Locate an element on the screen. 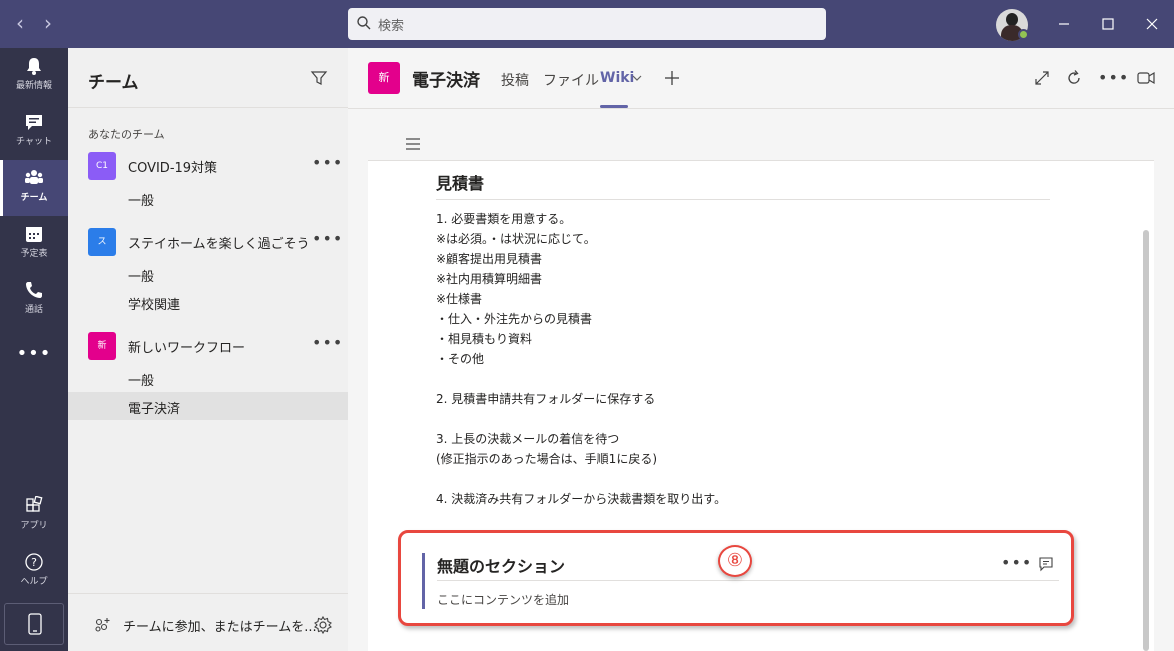  calendar-icon is located at coordinates (34, 234).